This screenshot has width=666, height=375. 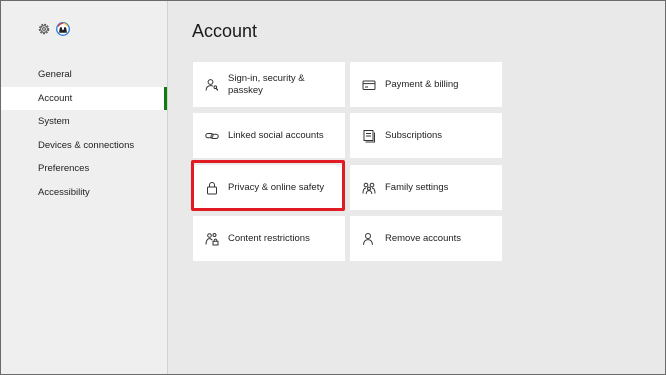 I want to click on lock-icon, so click(x=212, y=188).